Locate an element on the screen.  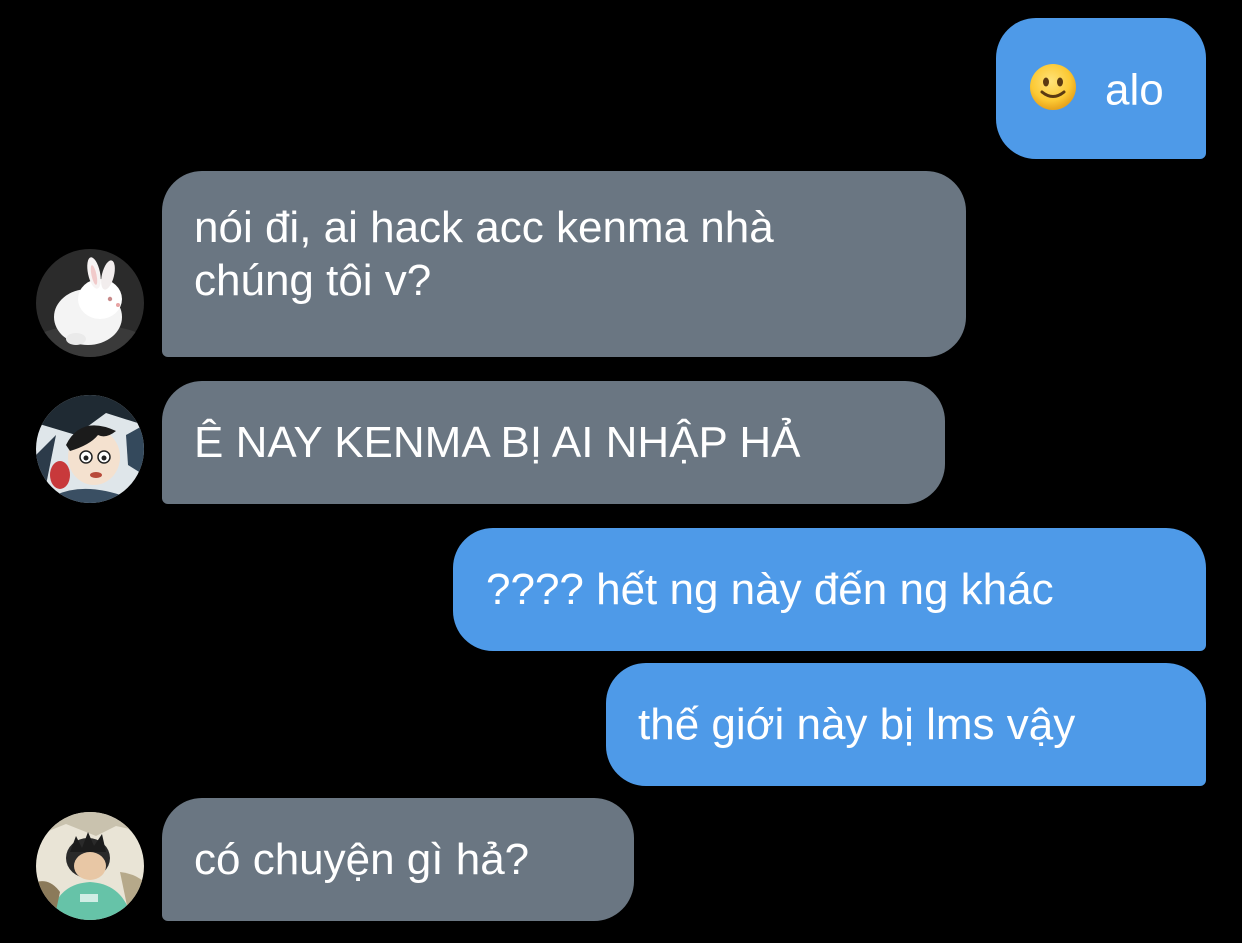
message-text: thế giới này bị lms vậy is located at coordinates (857, 724).